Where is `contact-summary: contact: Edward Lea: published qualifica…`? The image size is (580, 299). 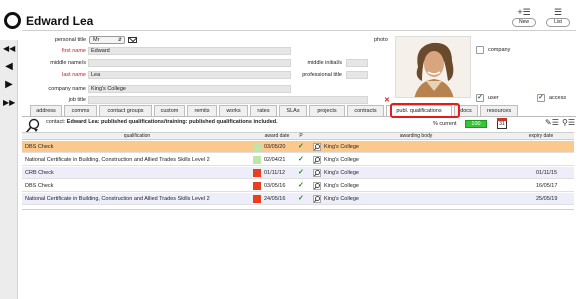 contact-summary: contact: Edward Lea: published qualifica… is located at coordinates (162, 122).